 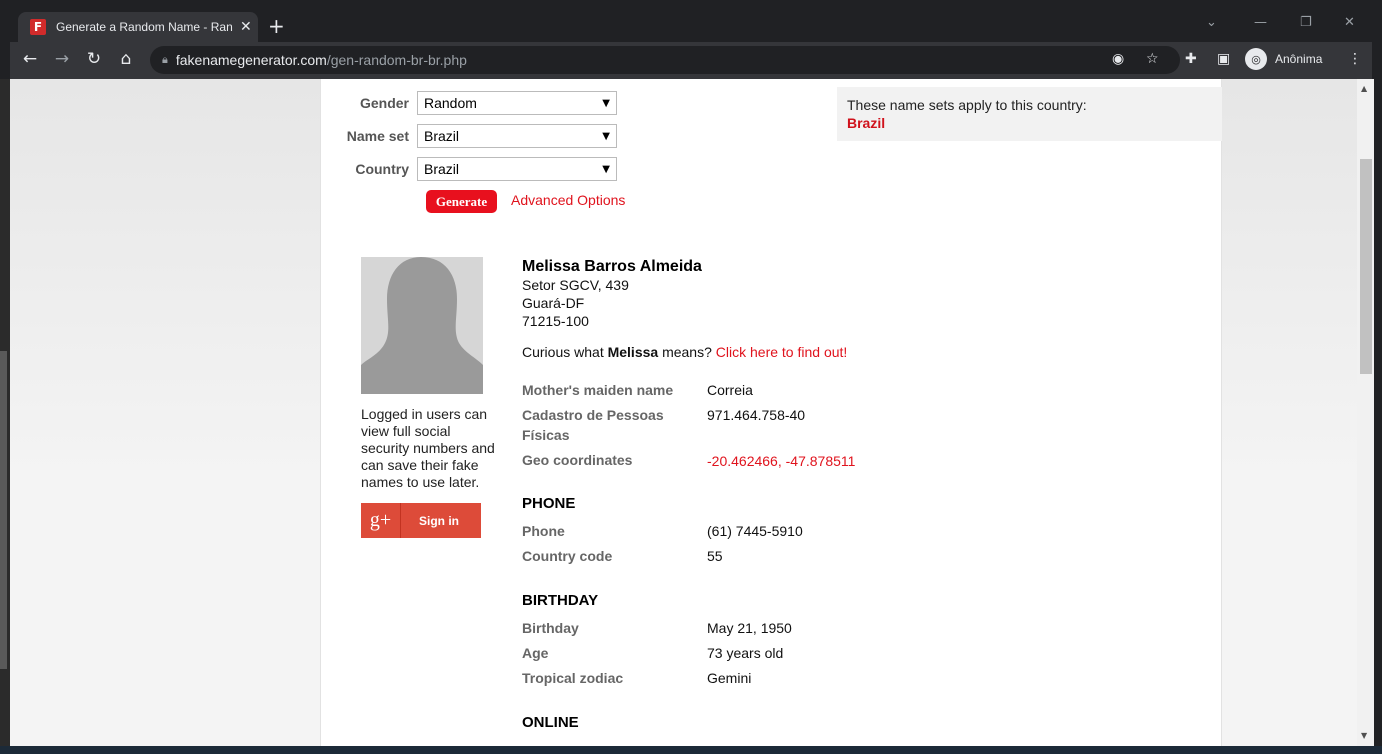 What do you see at coordinates (517, 136) in the screenshot?
I see `nameset-select: Brazil ▼` at bounding box center [517, 136].